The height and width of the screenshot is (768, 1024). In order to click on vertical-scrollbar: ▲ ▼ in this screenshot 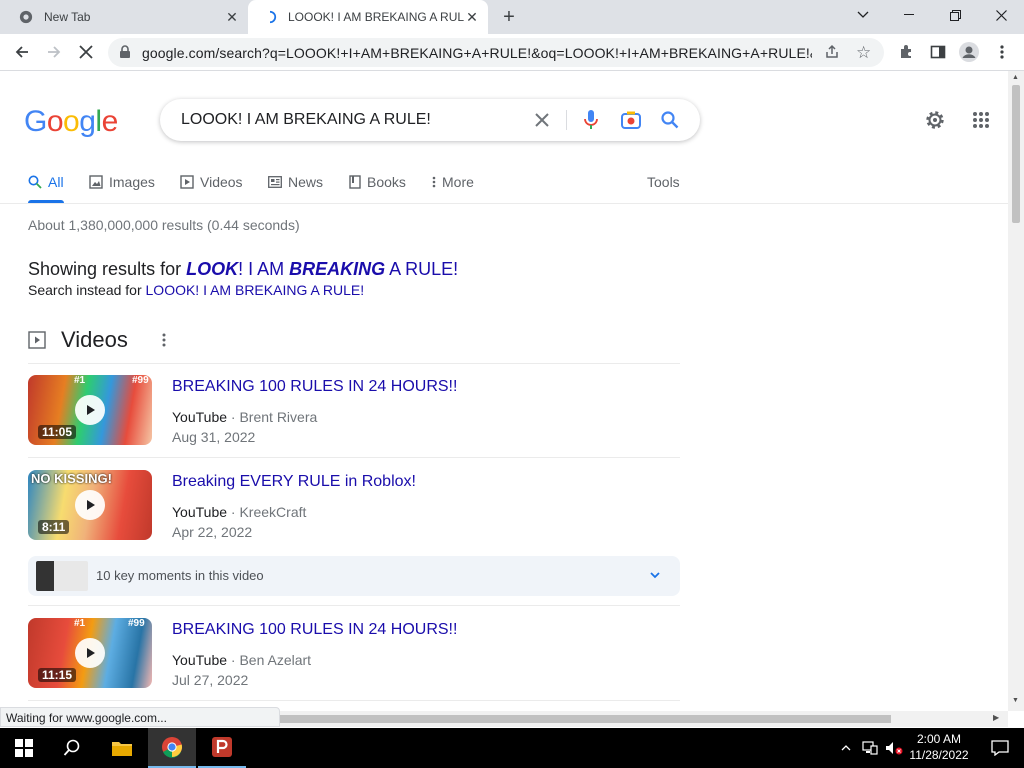, I will do `click(1016, 391)`.